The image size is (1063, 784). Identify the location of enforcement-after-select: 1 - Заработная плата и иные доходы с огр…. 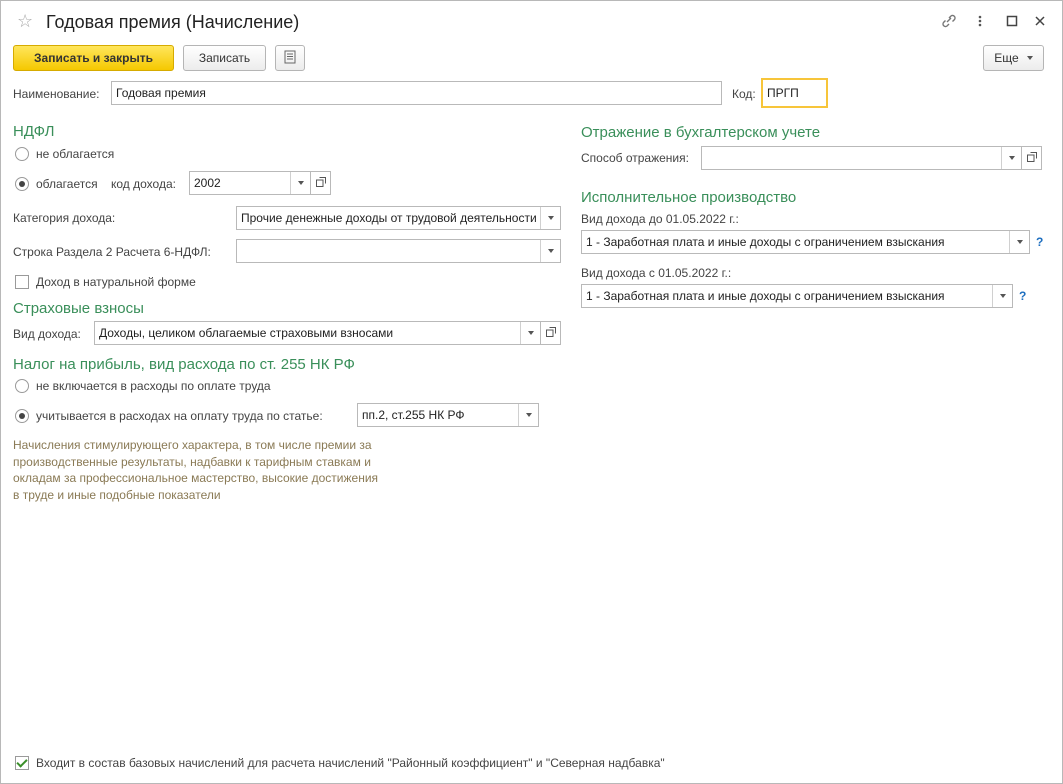
(797, 296).